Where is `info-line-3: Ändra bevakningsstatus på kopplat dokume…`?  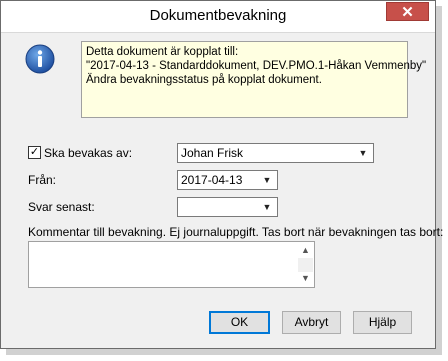
info-line-3: Ändra bevakningsstatus på kopplat dokume… is located at coordinates (204, 80).